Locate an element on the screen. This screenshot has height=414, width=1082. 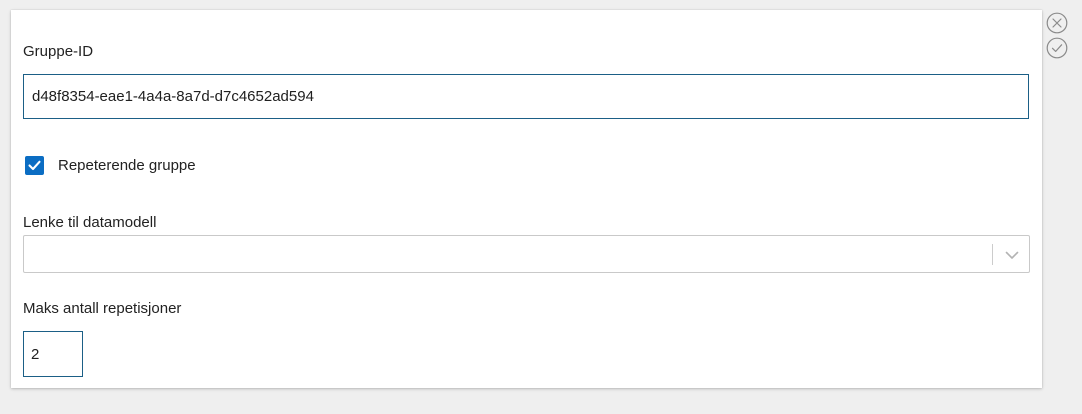
circle-x-icon is located at coordinates (1057, 23).